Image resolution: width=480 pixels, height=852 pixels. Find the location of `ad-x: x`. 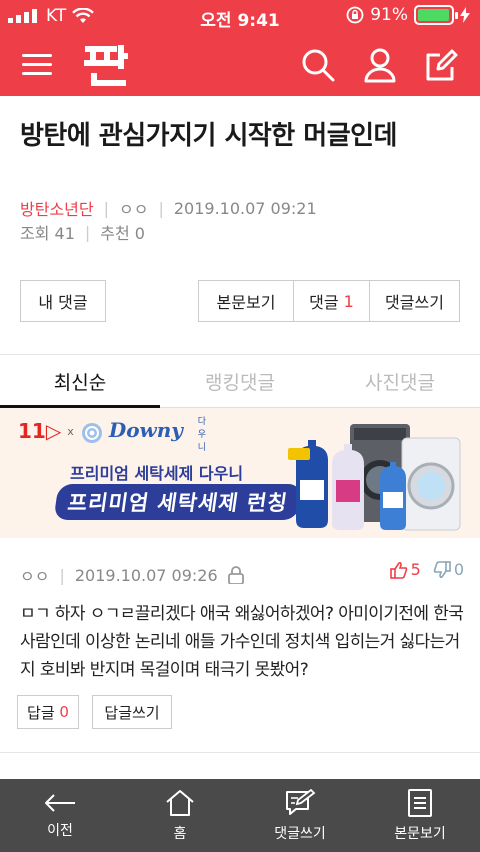

ad-x: x is located at coordinates (70, 431).